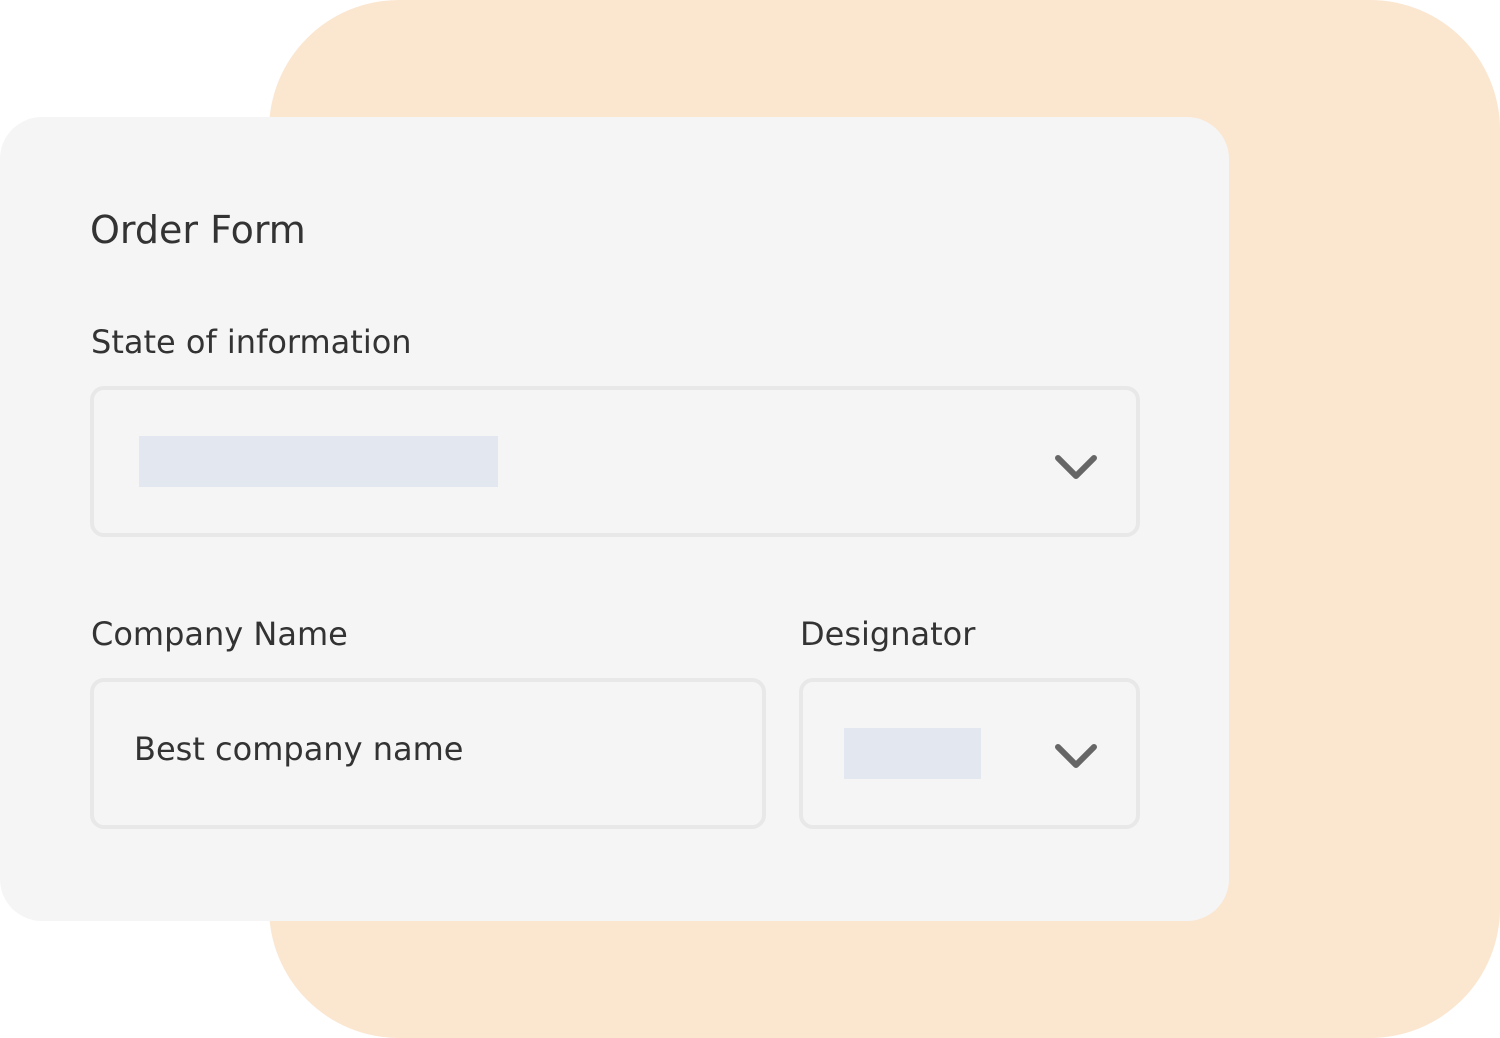  What do you see at coordinates (888, 634) in the screenshot?
I see `designator-label: Designator` at bounding box center [888, 634].